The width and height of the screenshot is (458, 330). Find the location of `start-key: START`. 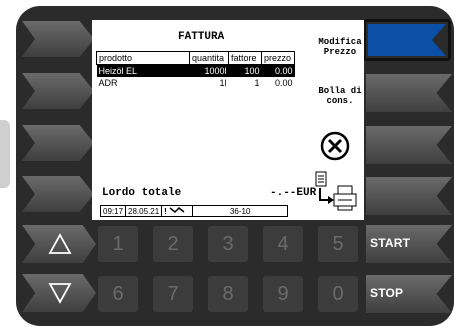

start-key: START is located at coordinates (409, 244).